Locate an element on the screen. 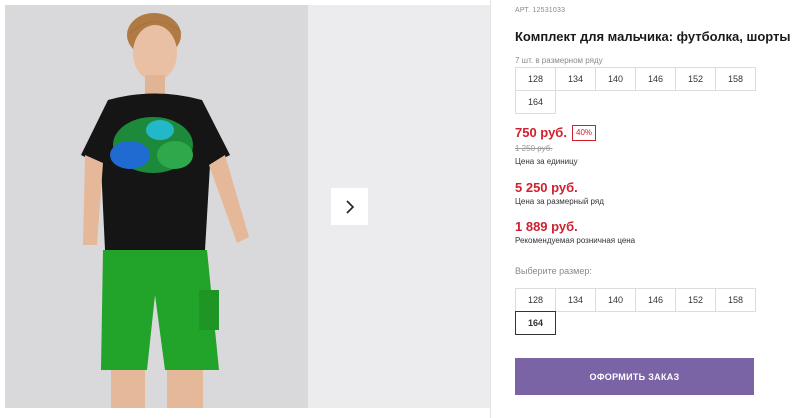  size-row-cell: 164 is located at coordinates (535, 102).